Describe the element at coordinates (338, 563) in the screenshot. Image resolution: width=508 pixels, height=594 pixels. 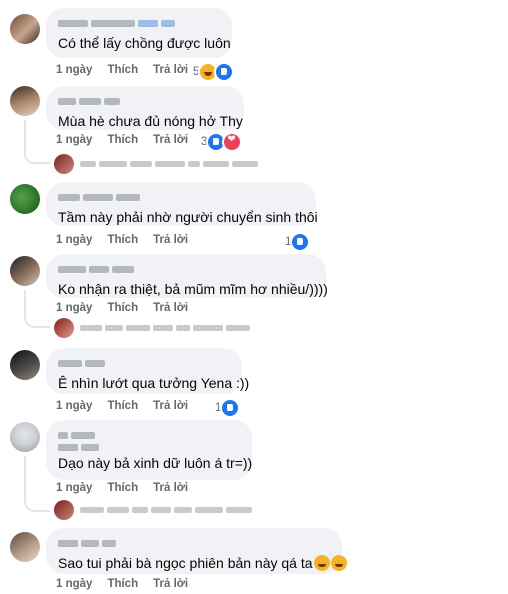
I see `emoji-grin-icon` at that location.